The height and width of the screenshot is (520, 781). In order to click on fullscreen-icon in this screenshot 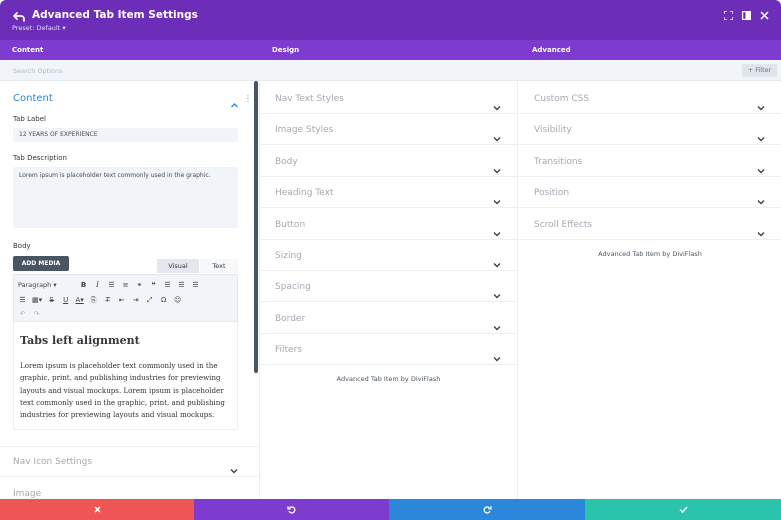, I will do `click(728, 15)`.